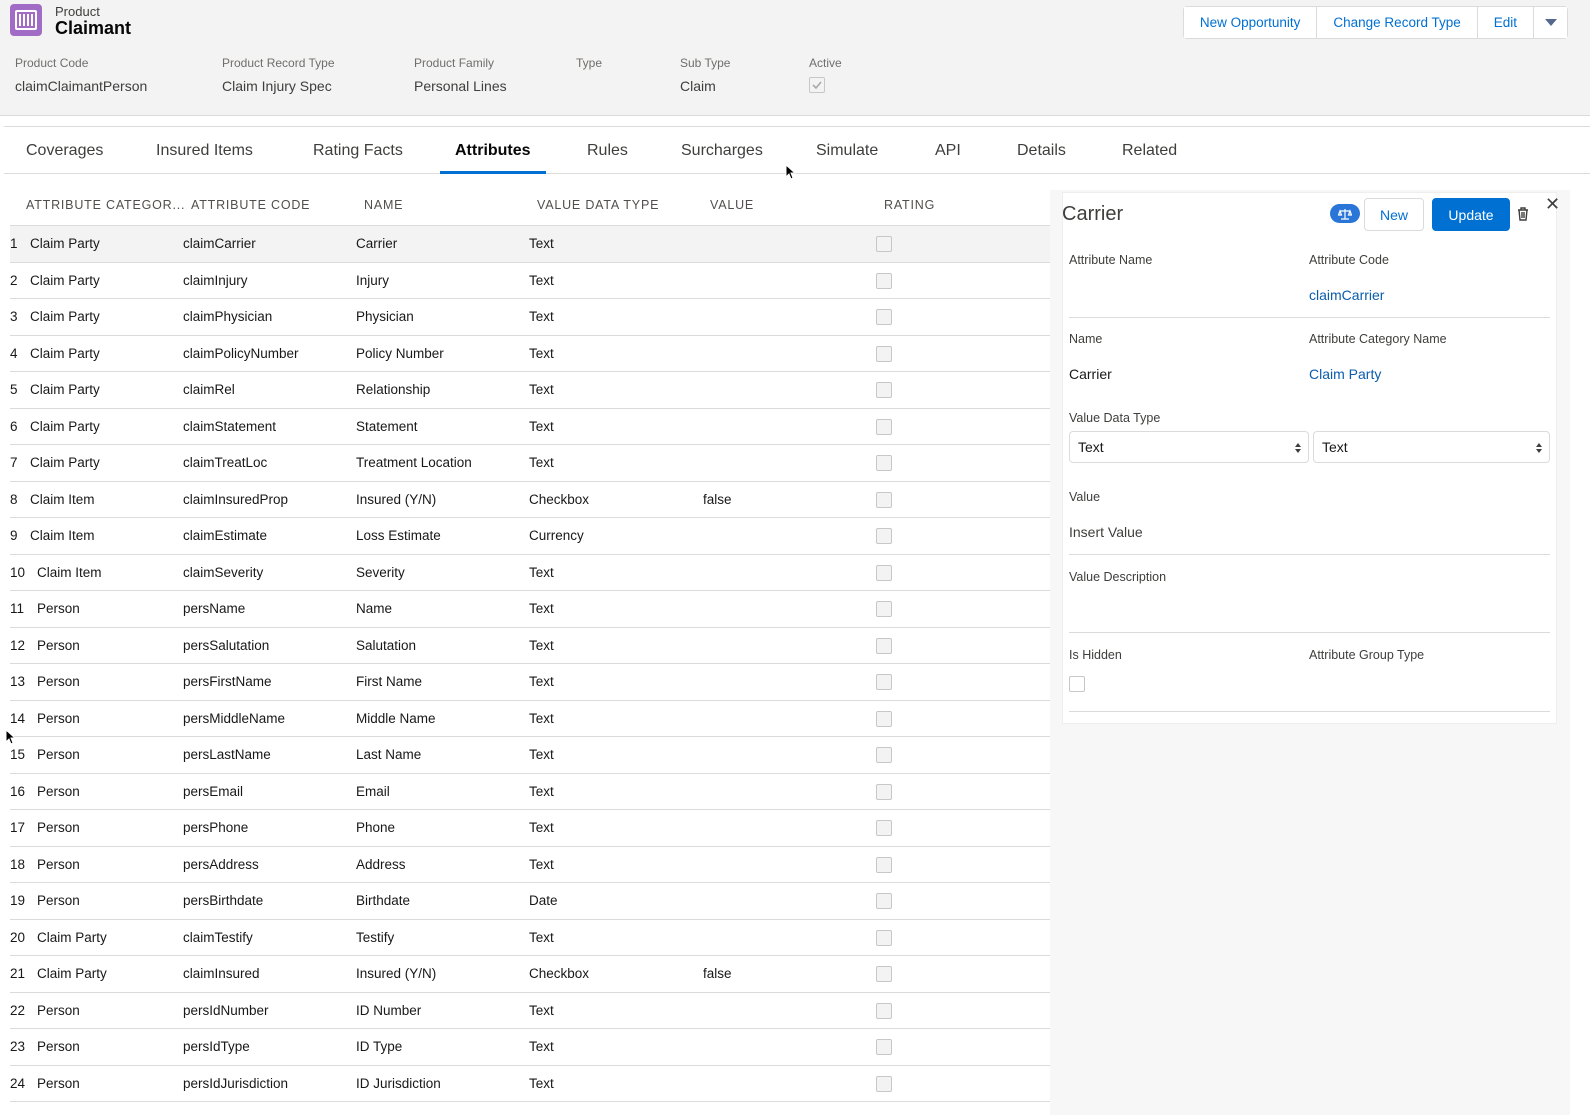  What do you see at coordinates (1106, 532) in the screenshot?
I see `value-input: Insert Value` at bounding box center [1106, 532].